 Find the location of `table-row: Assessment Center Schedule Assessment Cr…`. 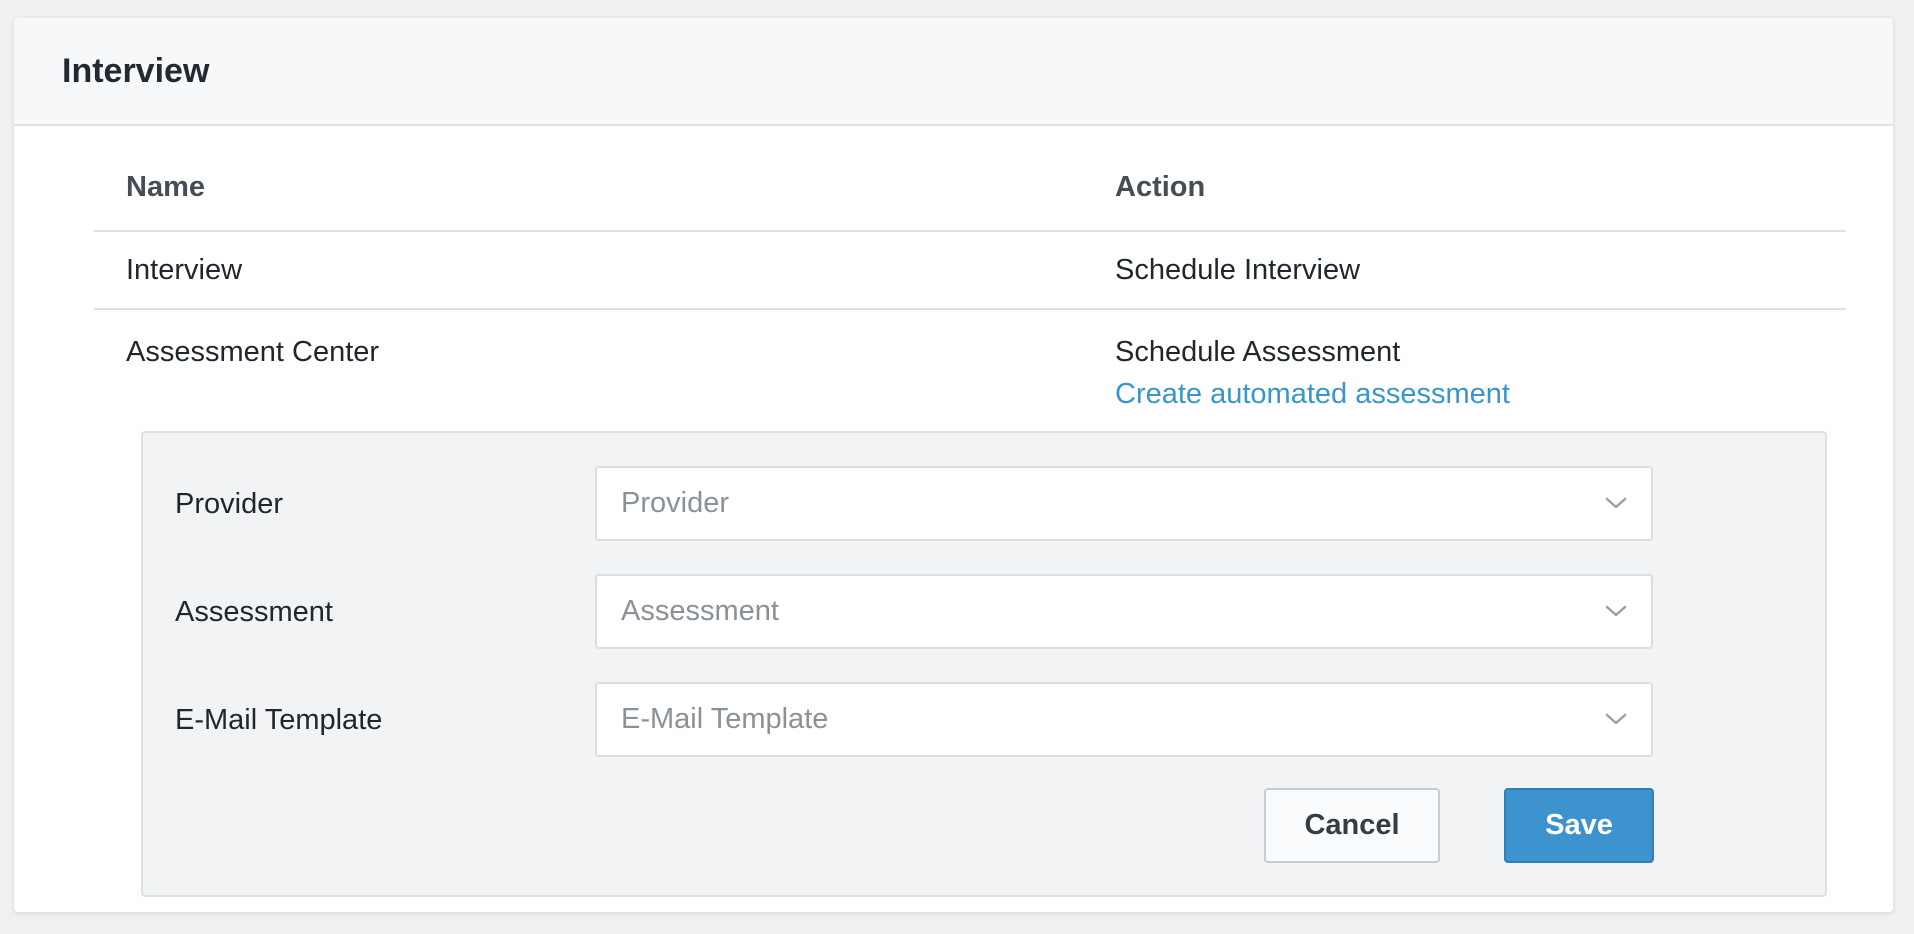

table-row: Assessment Center Schedule Assessment Cr… is located at coordinates (970, 363).